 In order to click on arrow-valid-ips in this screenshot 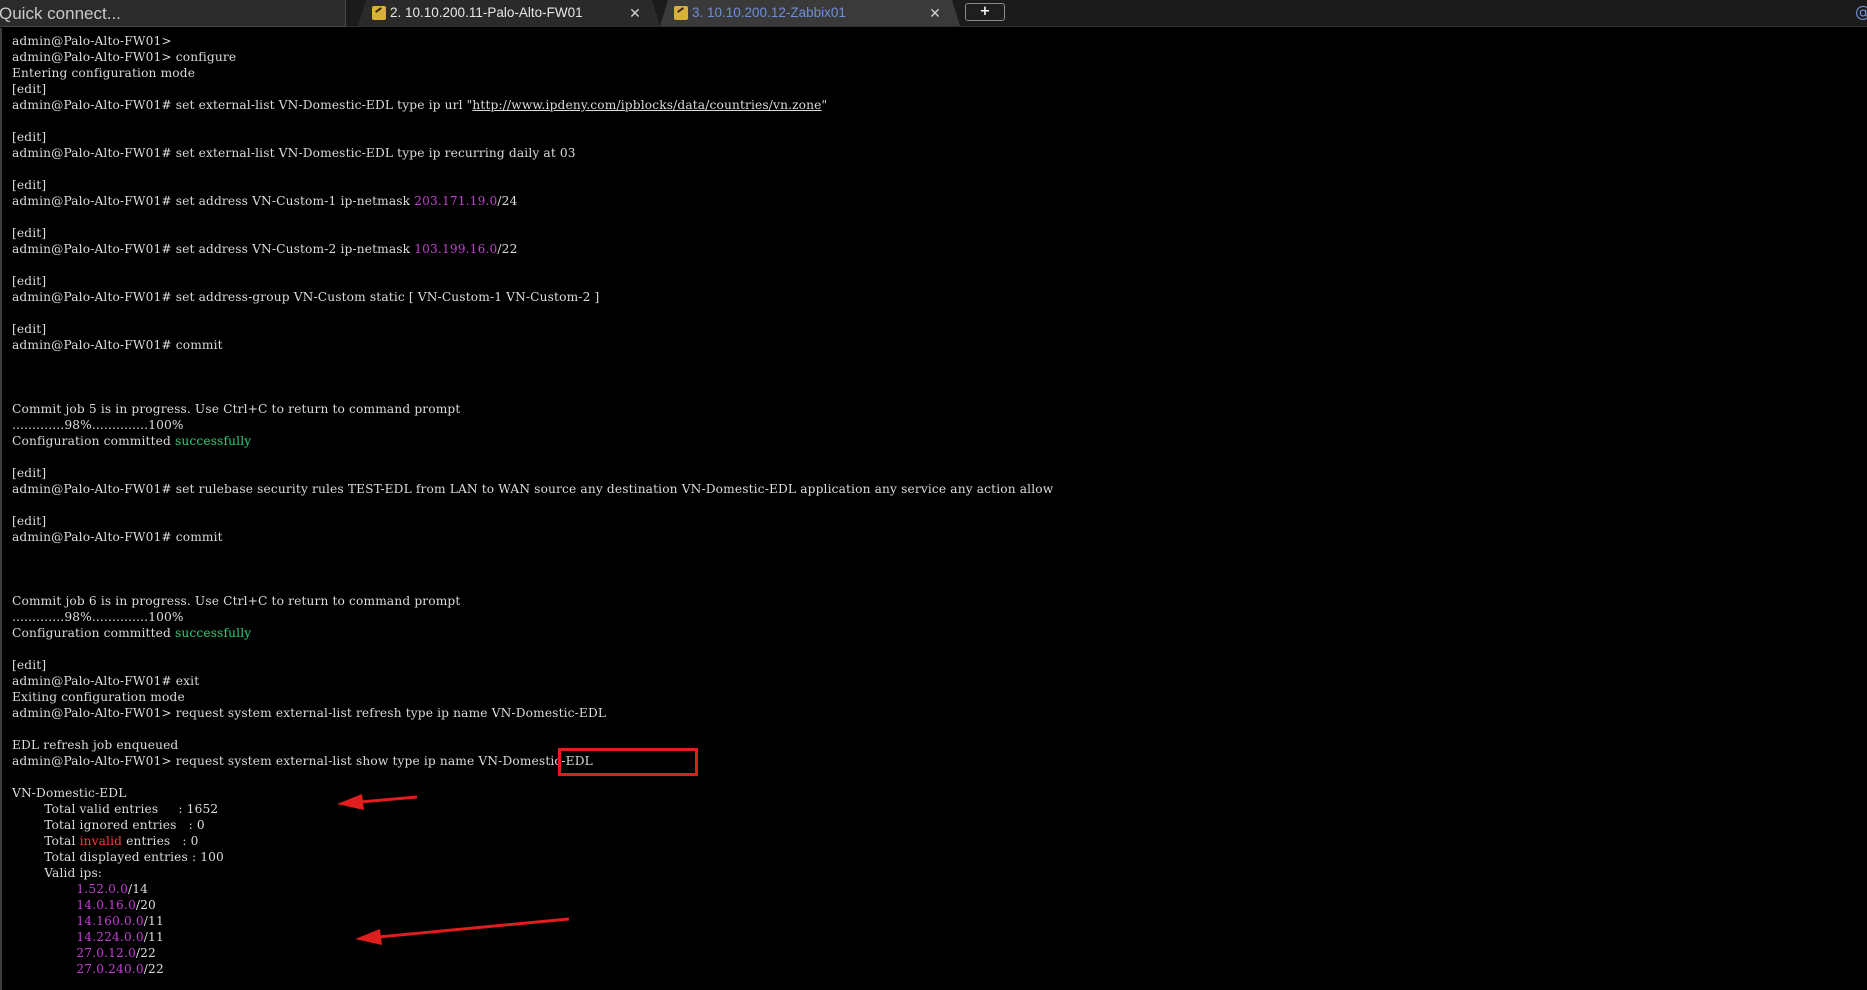, I will do `click(462, 931)`.